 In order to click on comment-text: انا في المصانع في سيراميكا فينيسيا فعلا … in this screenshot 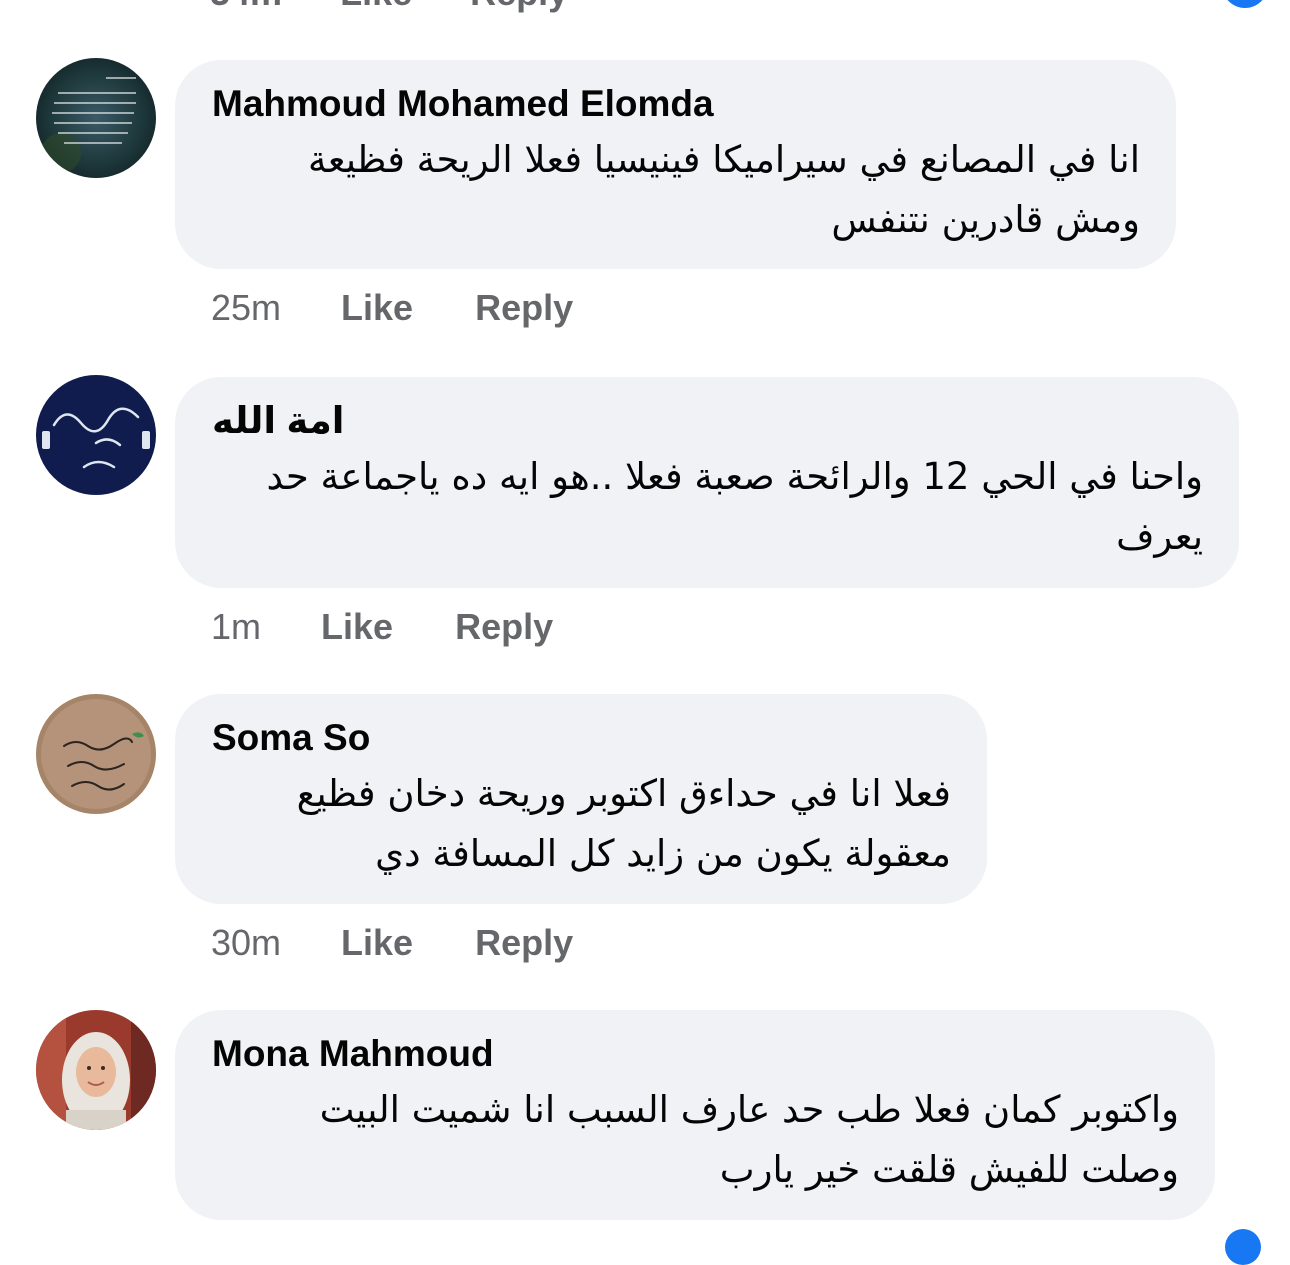, I will do `click(724, 189)`.